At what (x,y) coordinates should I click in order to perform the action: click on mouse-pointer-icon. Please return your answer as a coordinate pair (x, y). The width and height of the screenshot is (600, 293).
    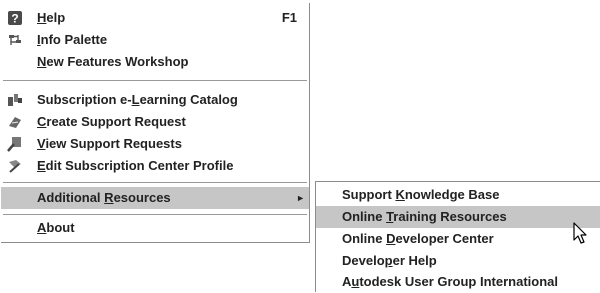
    Looking at the image, I should click on (581, 234).